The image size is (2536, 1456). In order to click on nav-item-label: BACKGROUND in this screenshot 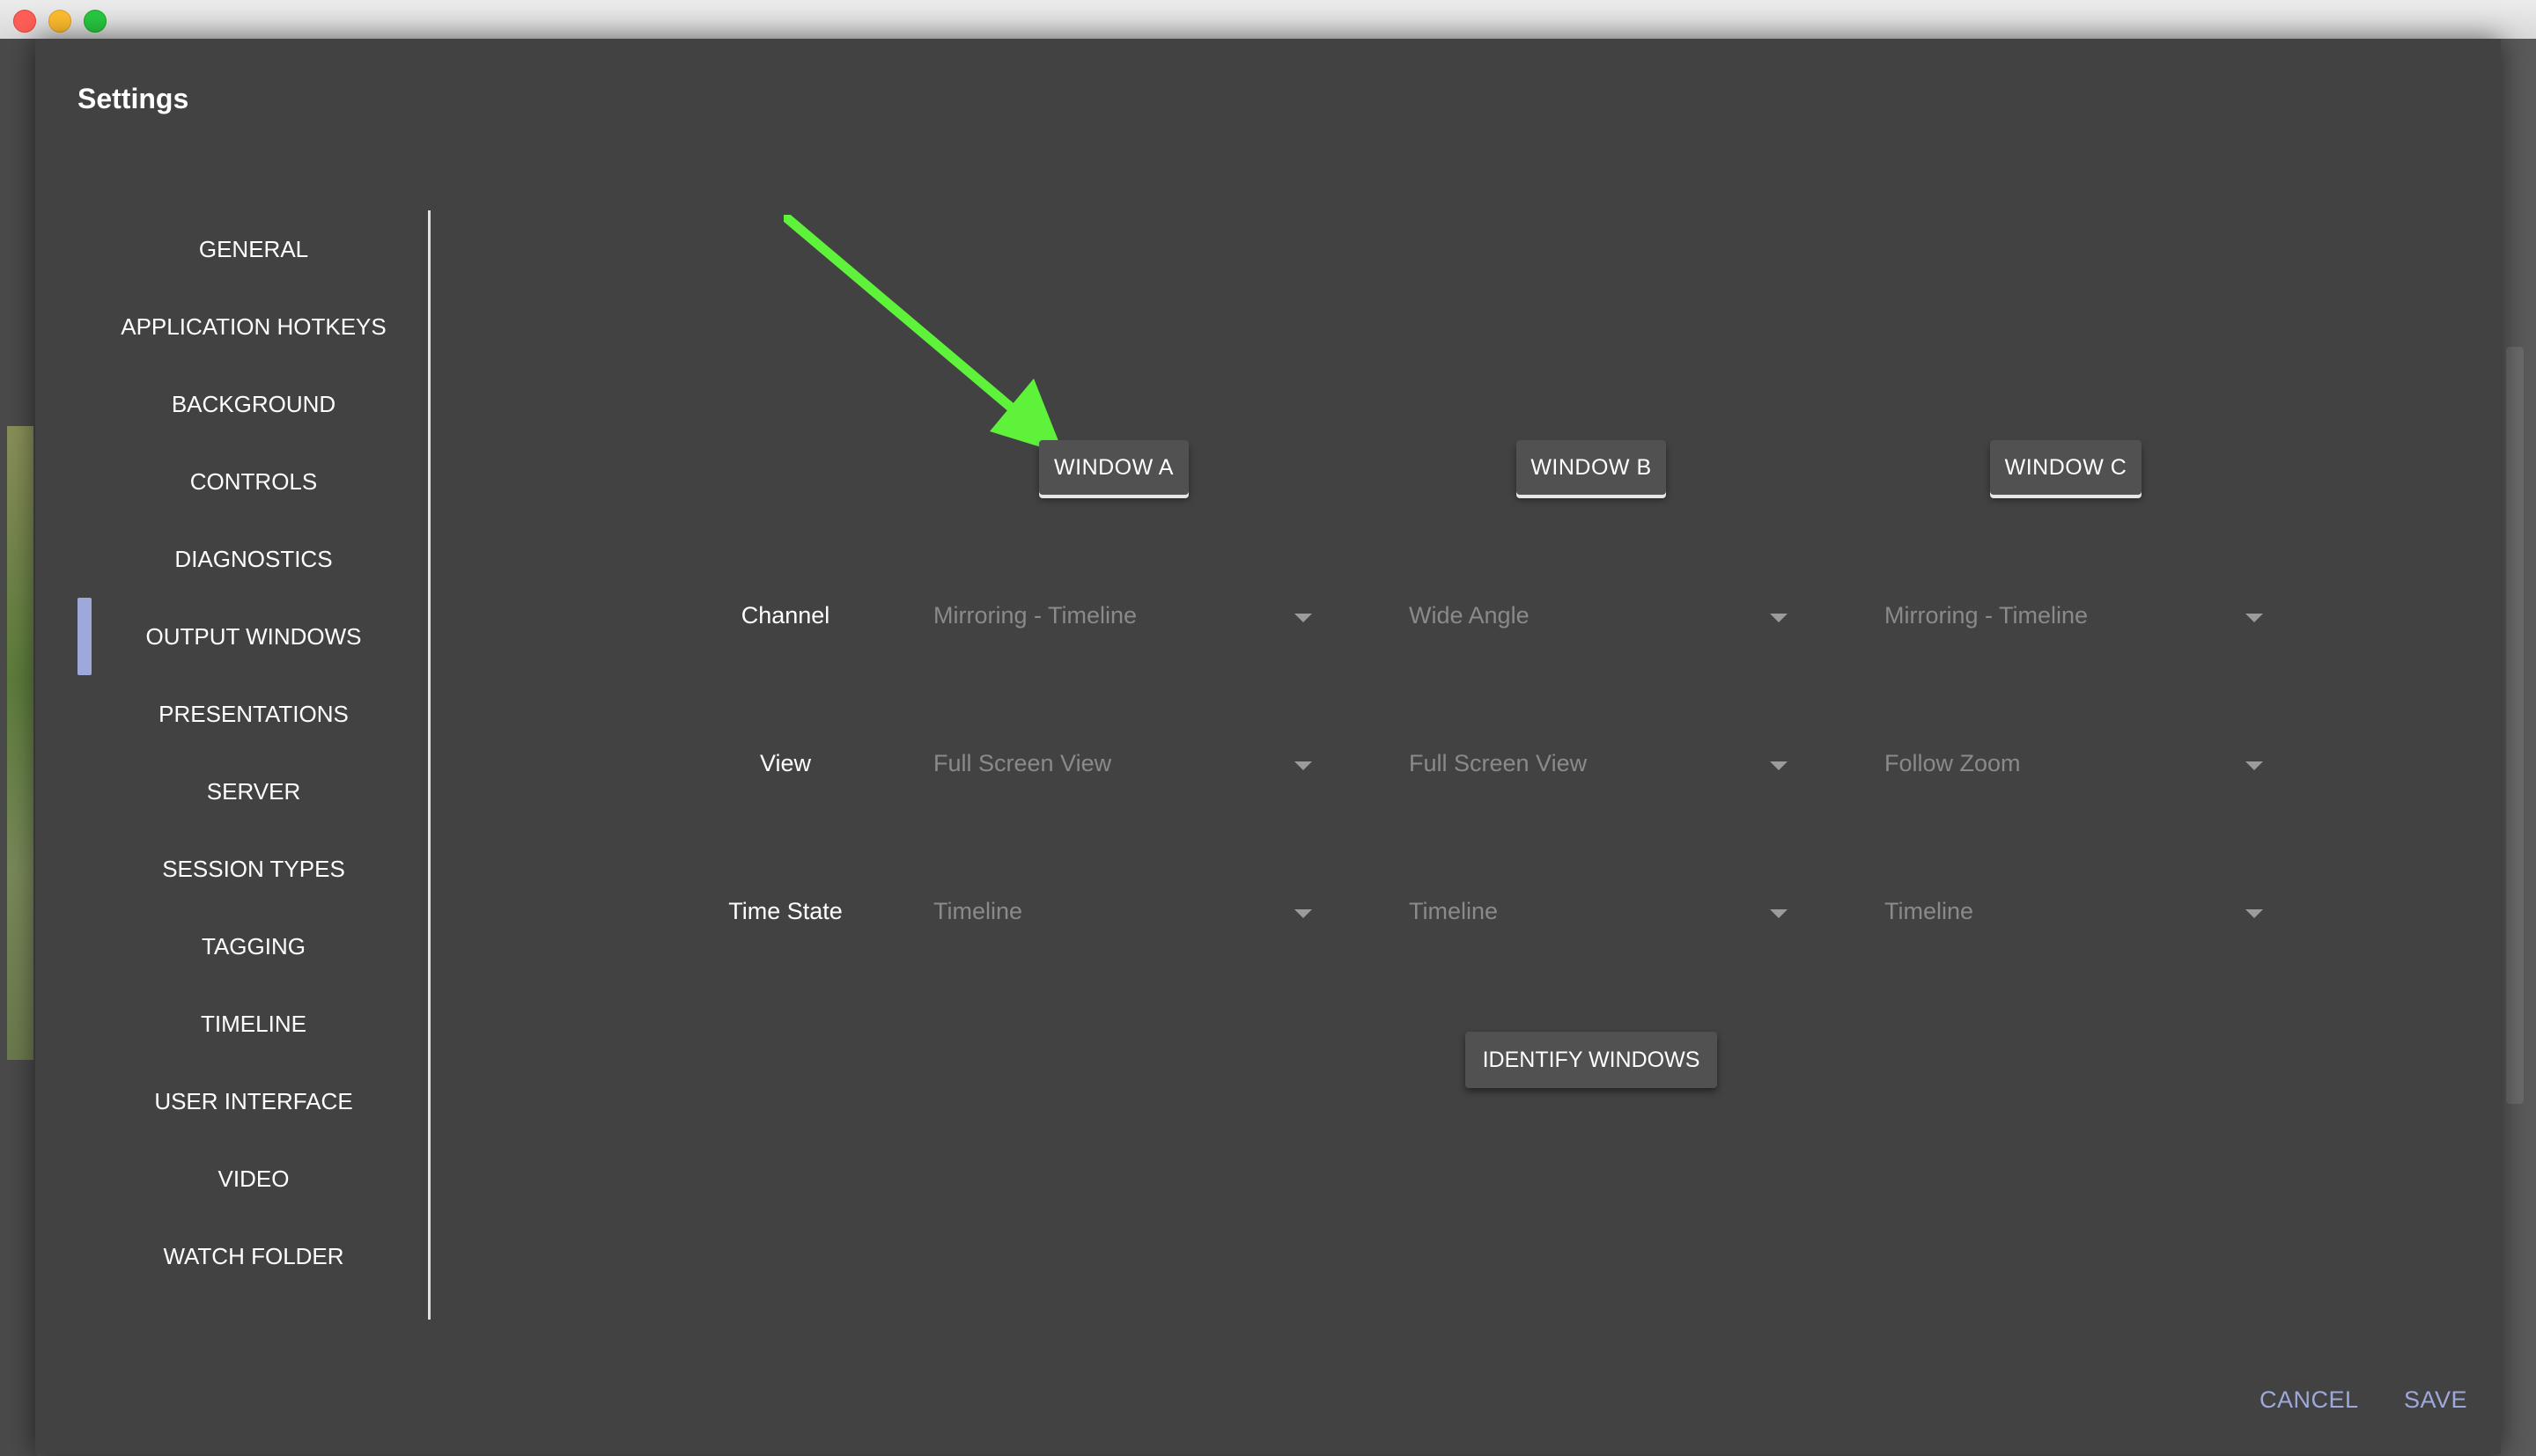, I will do `click(253, 404)`.